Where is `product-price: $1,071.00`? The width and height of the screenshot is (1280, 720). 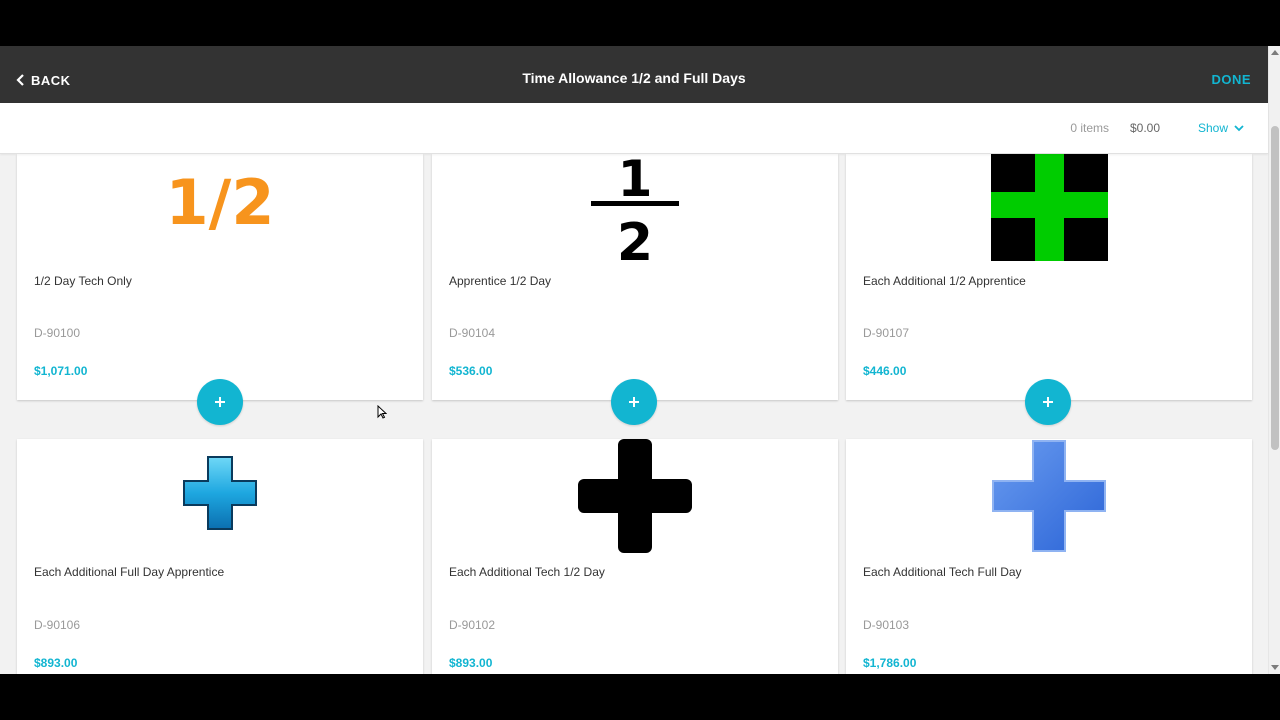
product-price: $1,071.00 is located at coordinates (61, 371).